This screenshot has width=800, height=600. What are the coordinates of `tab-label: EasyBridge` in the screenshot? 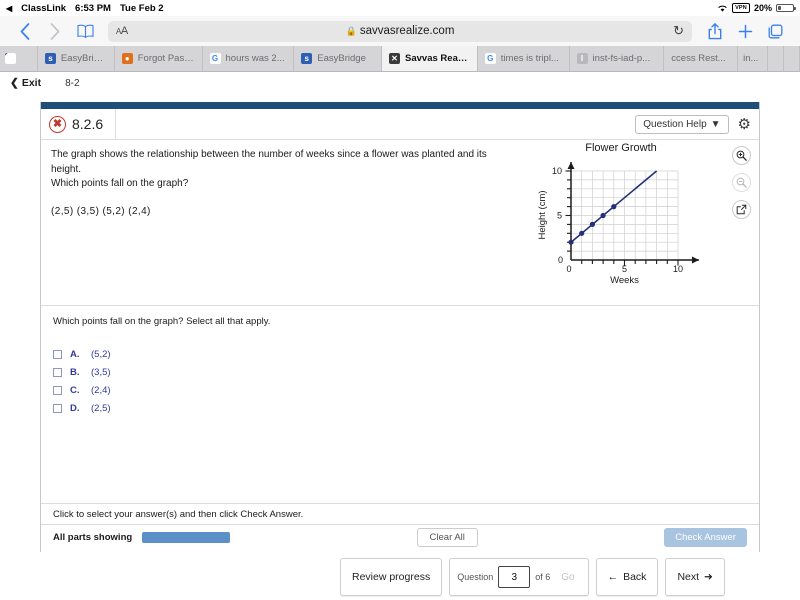 It's located at (83, 58).